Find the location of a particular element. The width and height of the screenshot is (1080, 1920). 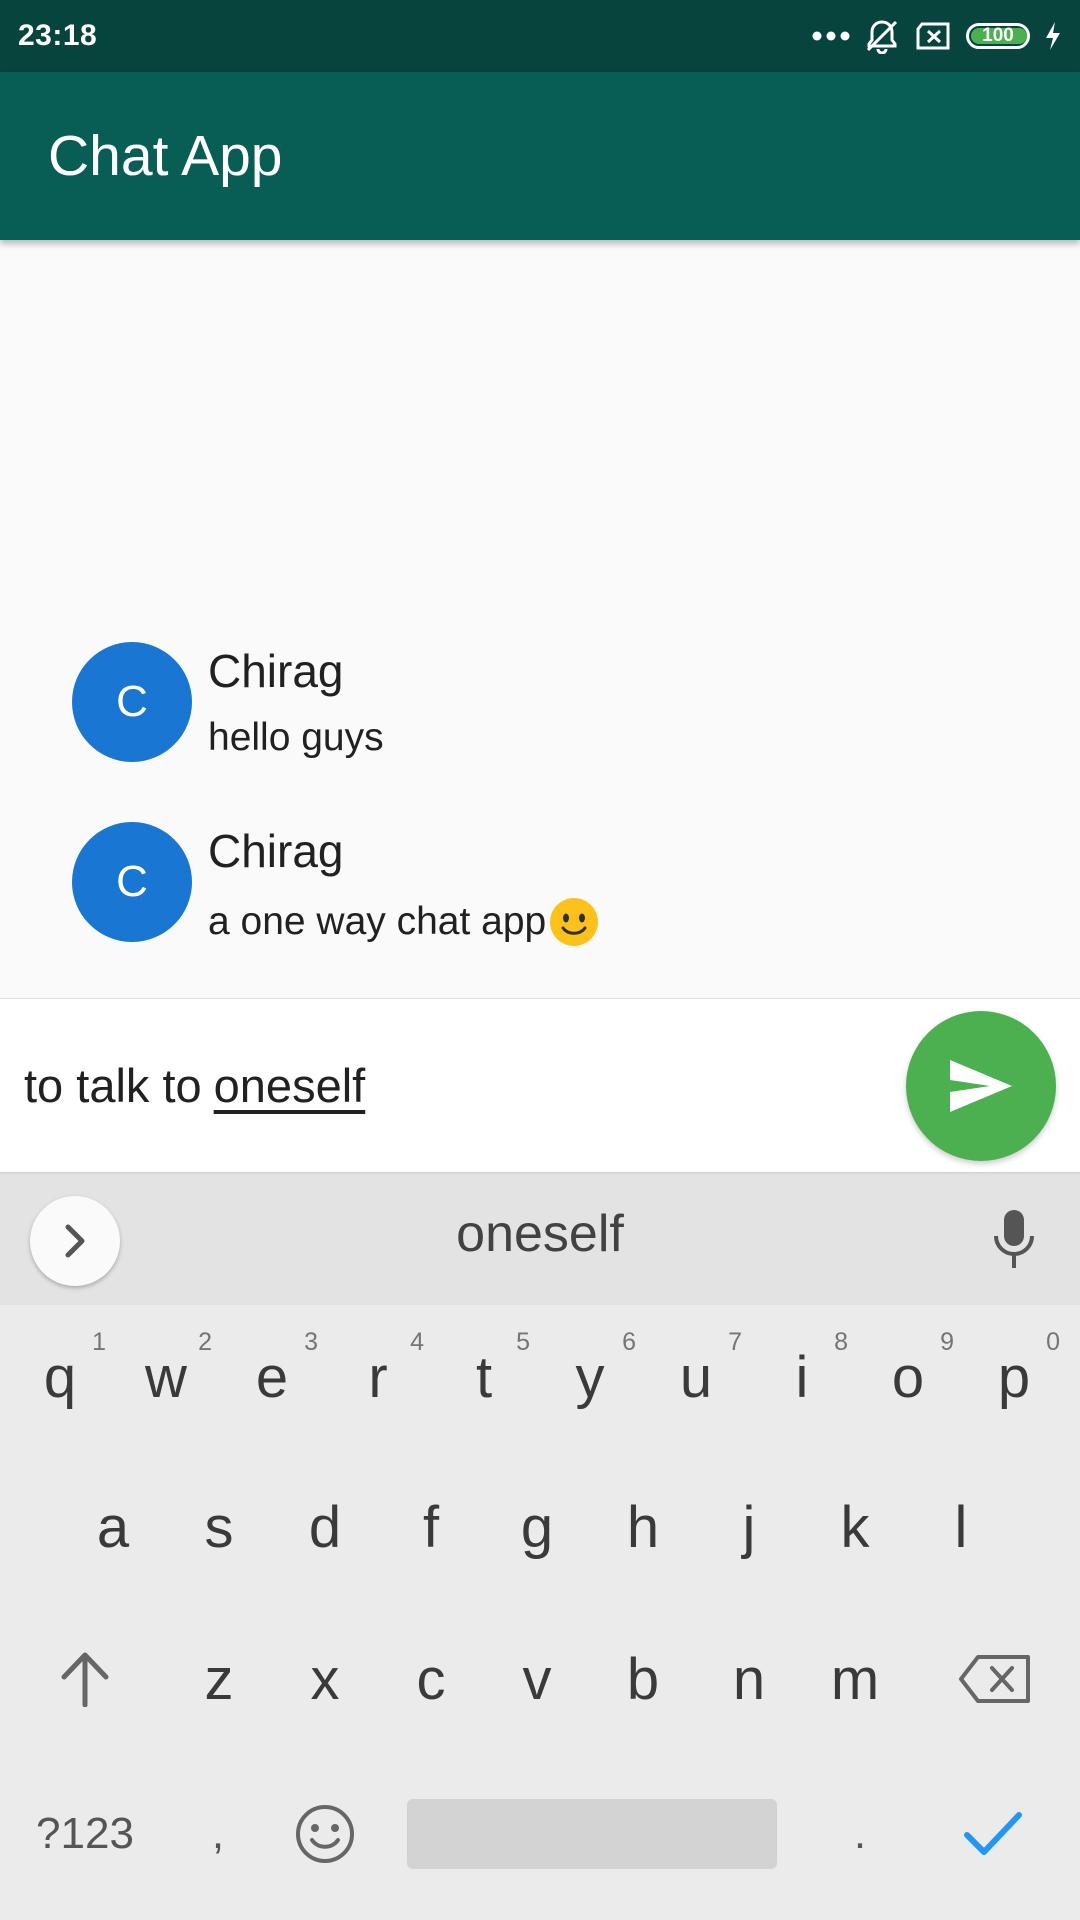

send-button is located at coordinates (981, 1086).